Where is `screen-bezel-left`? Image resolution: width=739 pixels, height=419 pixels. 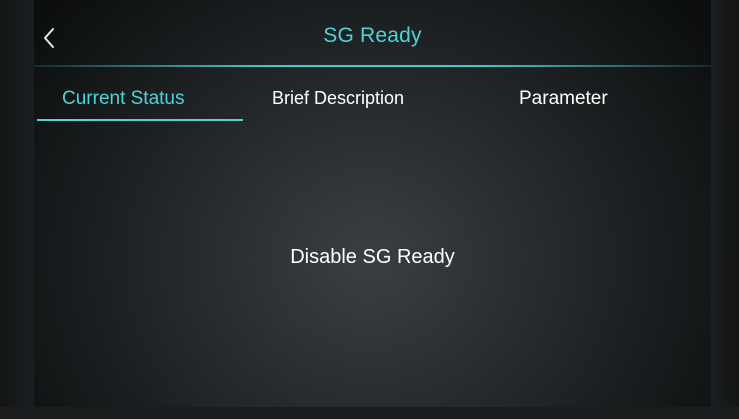
screen-bezel-left is located at coordinates (17, 209).